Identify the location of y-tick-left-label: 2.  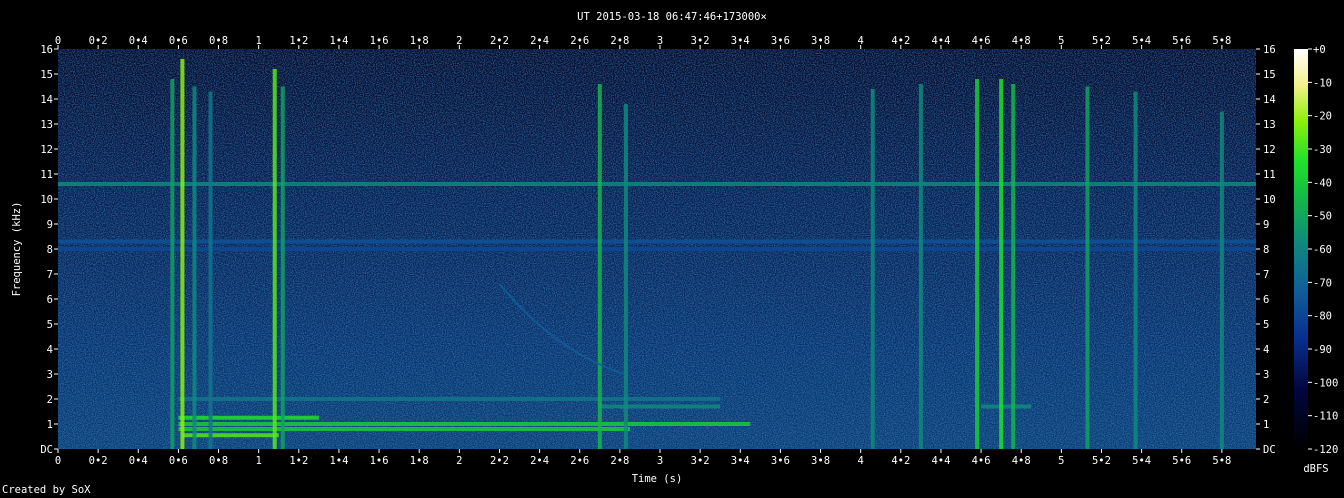
(50, 400).